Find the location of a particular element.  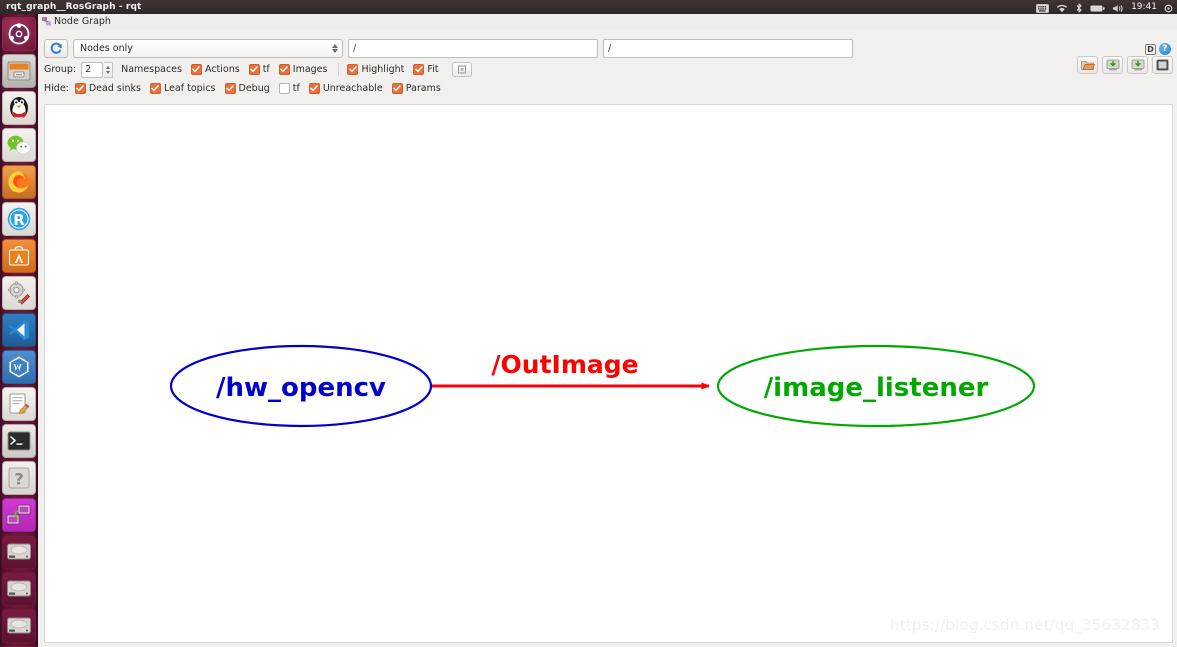

terminal-icon is located at coordinates (19, 441).